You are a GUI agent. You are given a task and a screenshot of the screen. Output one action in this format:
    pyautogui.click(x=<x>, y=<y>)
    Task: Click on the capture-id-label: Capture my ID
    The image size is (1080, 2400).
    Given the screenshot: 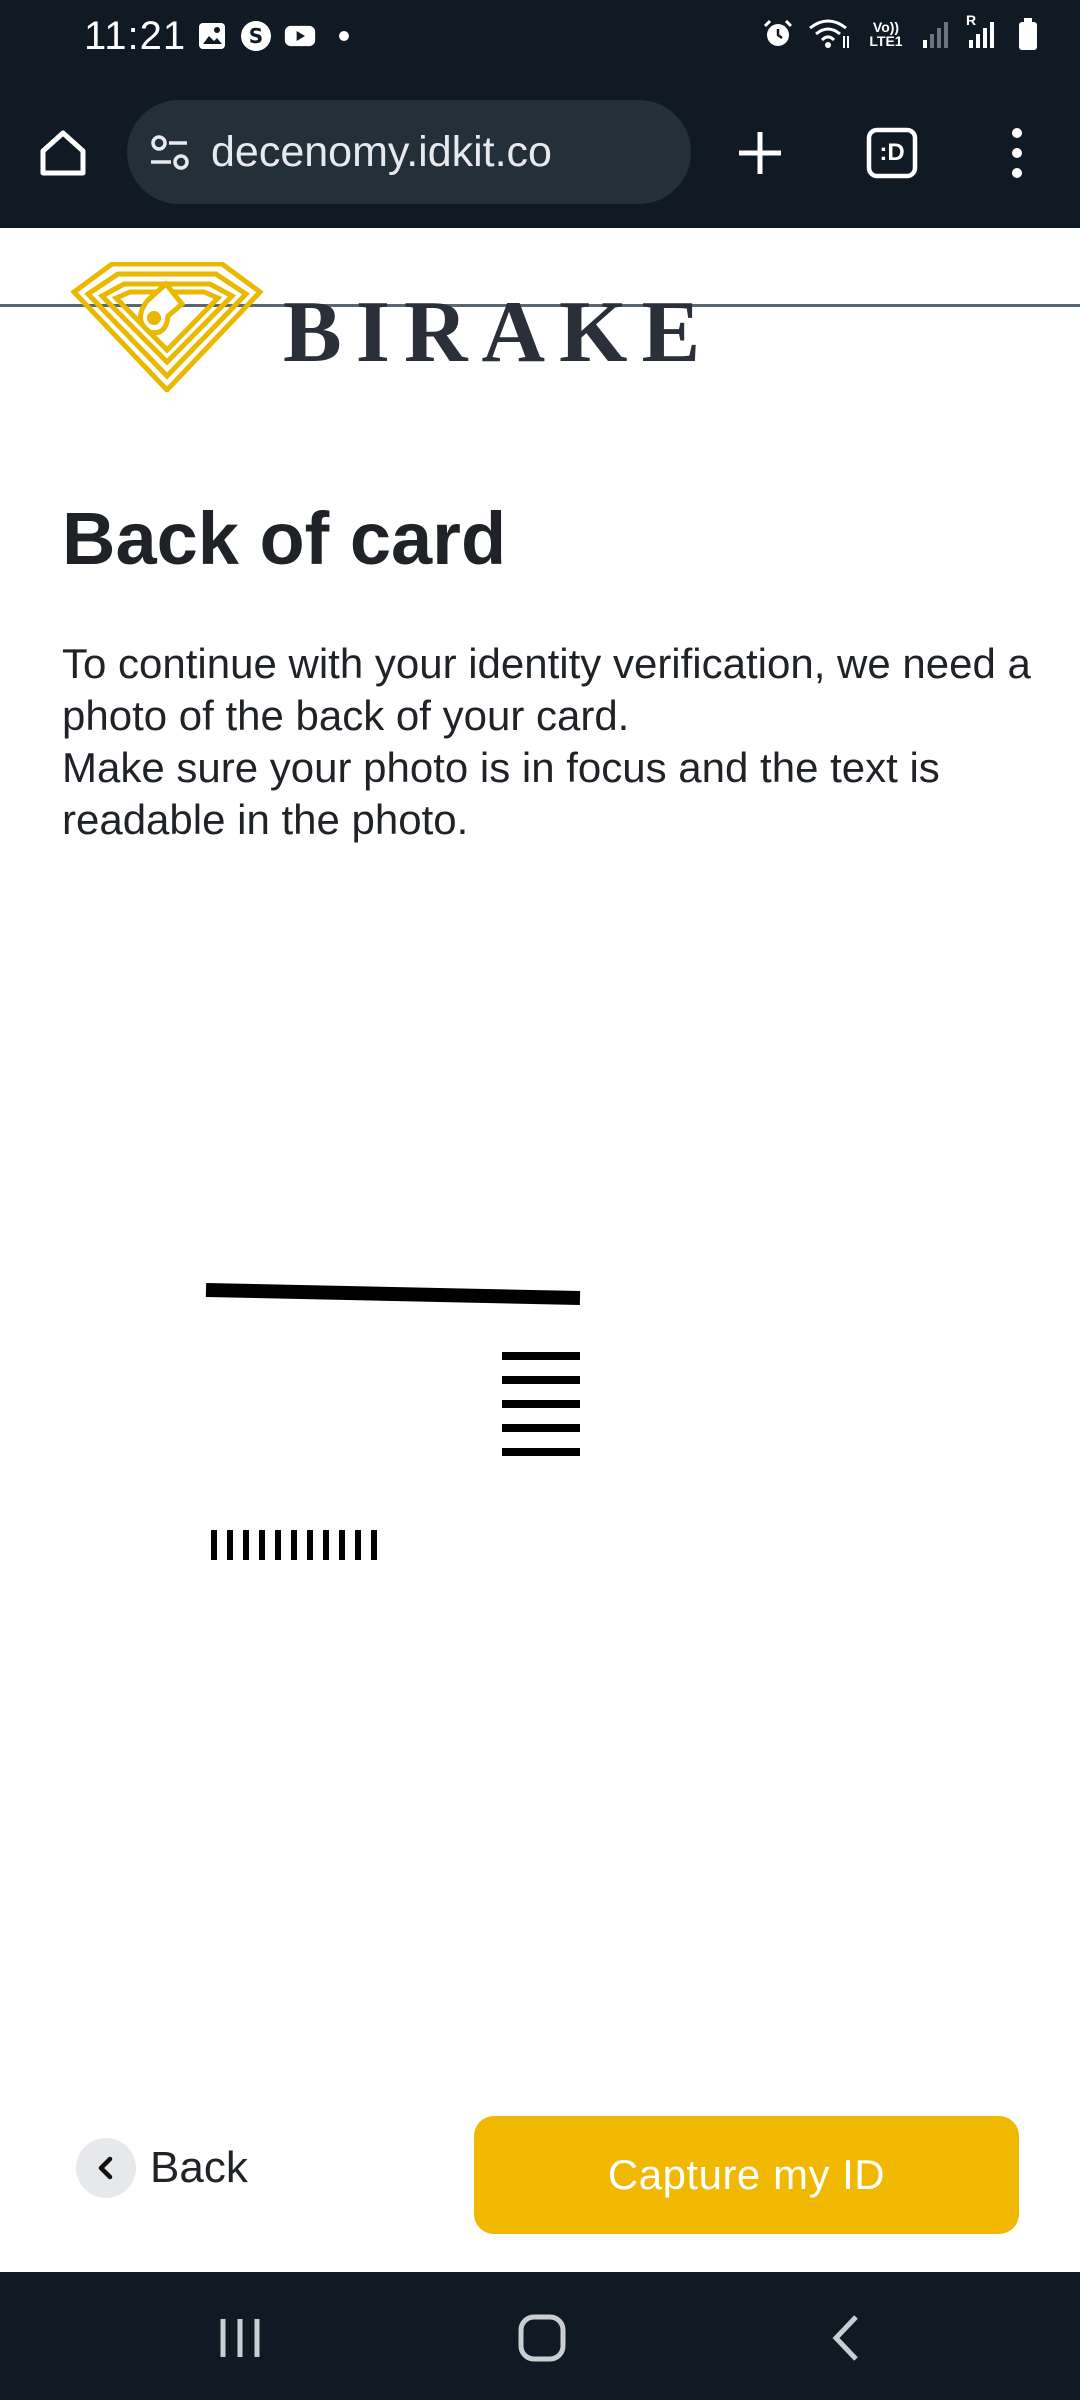 What is the action you would take?
    pyautogui.click(x=746, y=2174)
    